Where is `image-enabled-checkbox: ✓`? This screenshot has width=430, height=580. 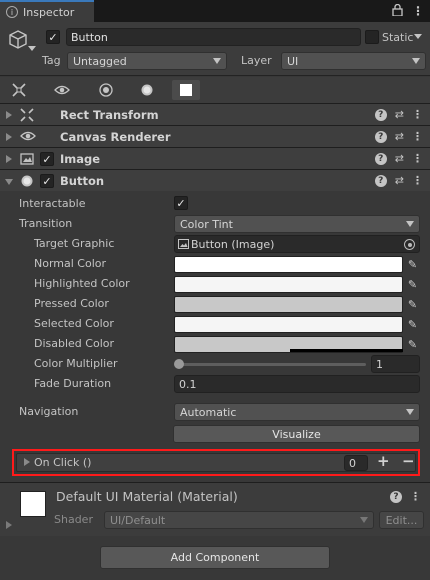 image-enabled-checkbox: ✓ is located at coordinates (47, 159).